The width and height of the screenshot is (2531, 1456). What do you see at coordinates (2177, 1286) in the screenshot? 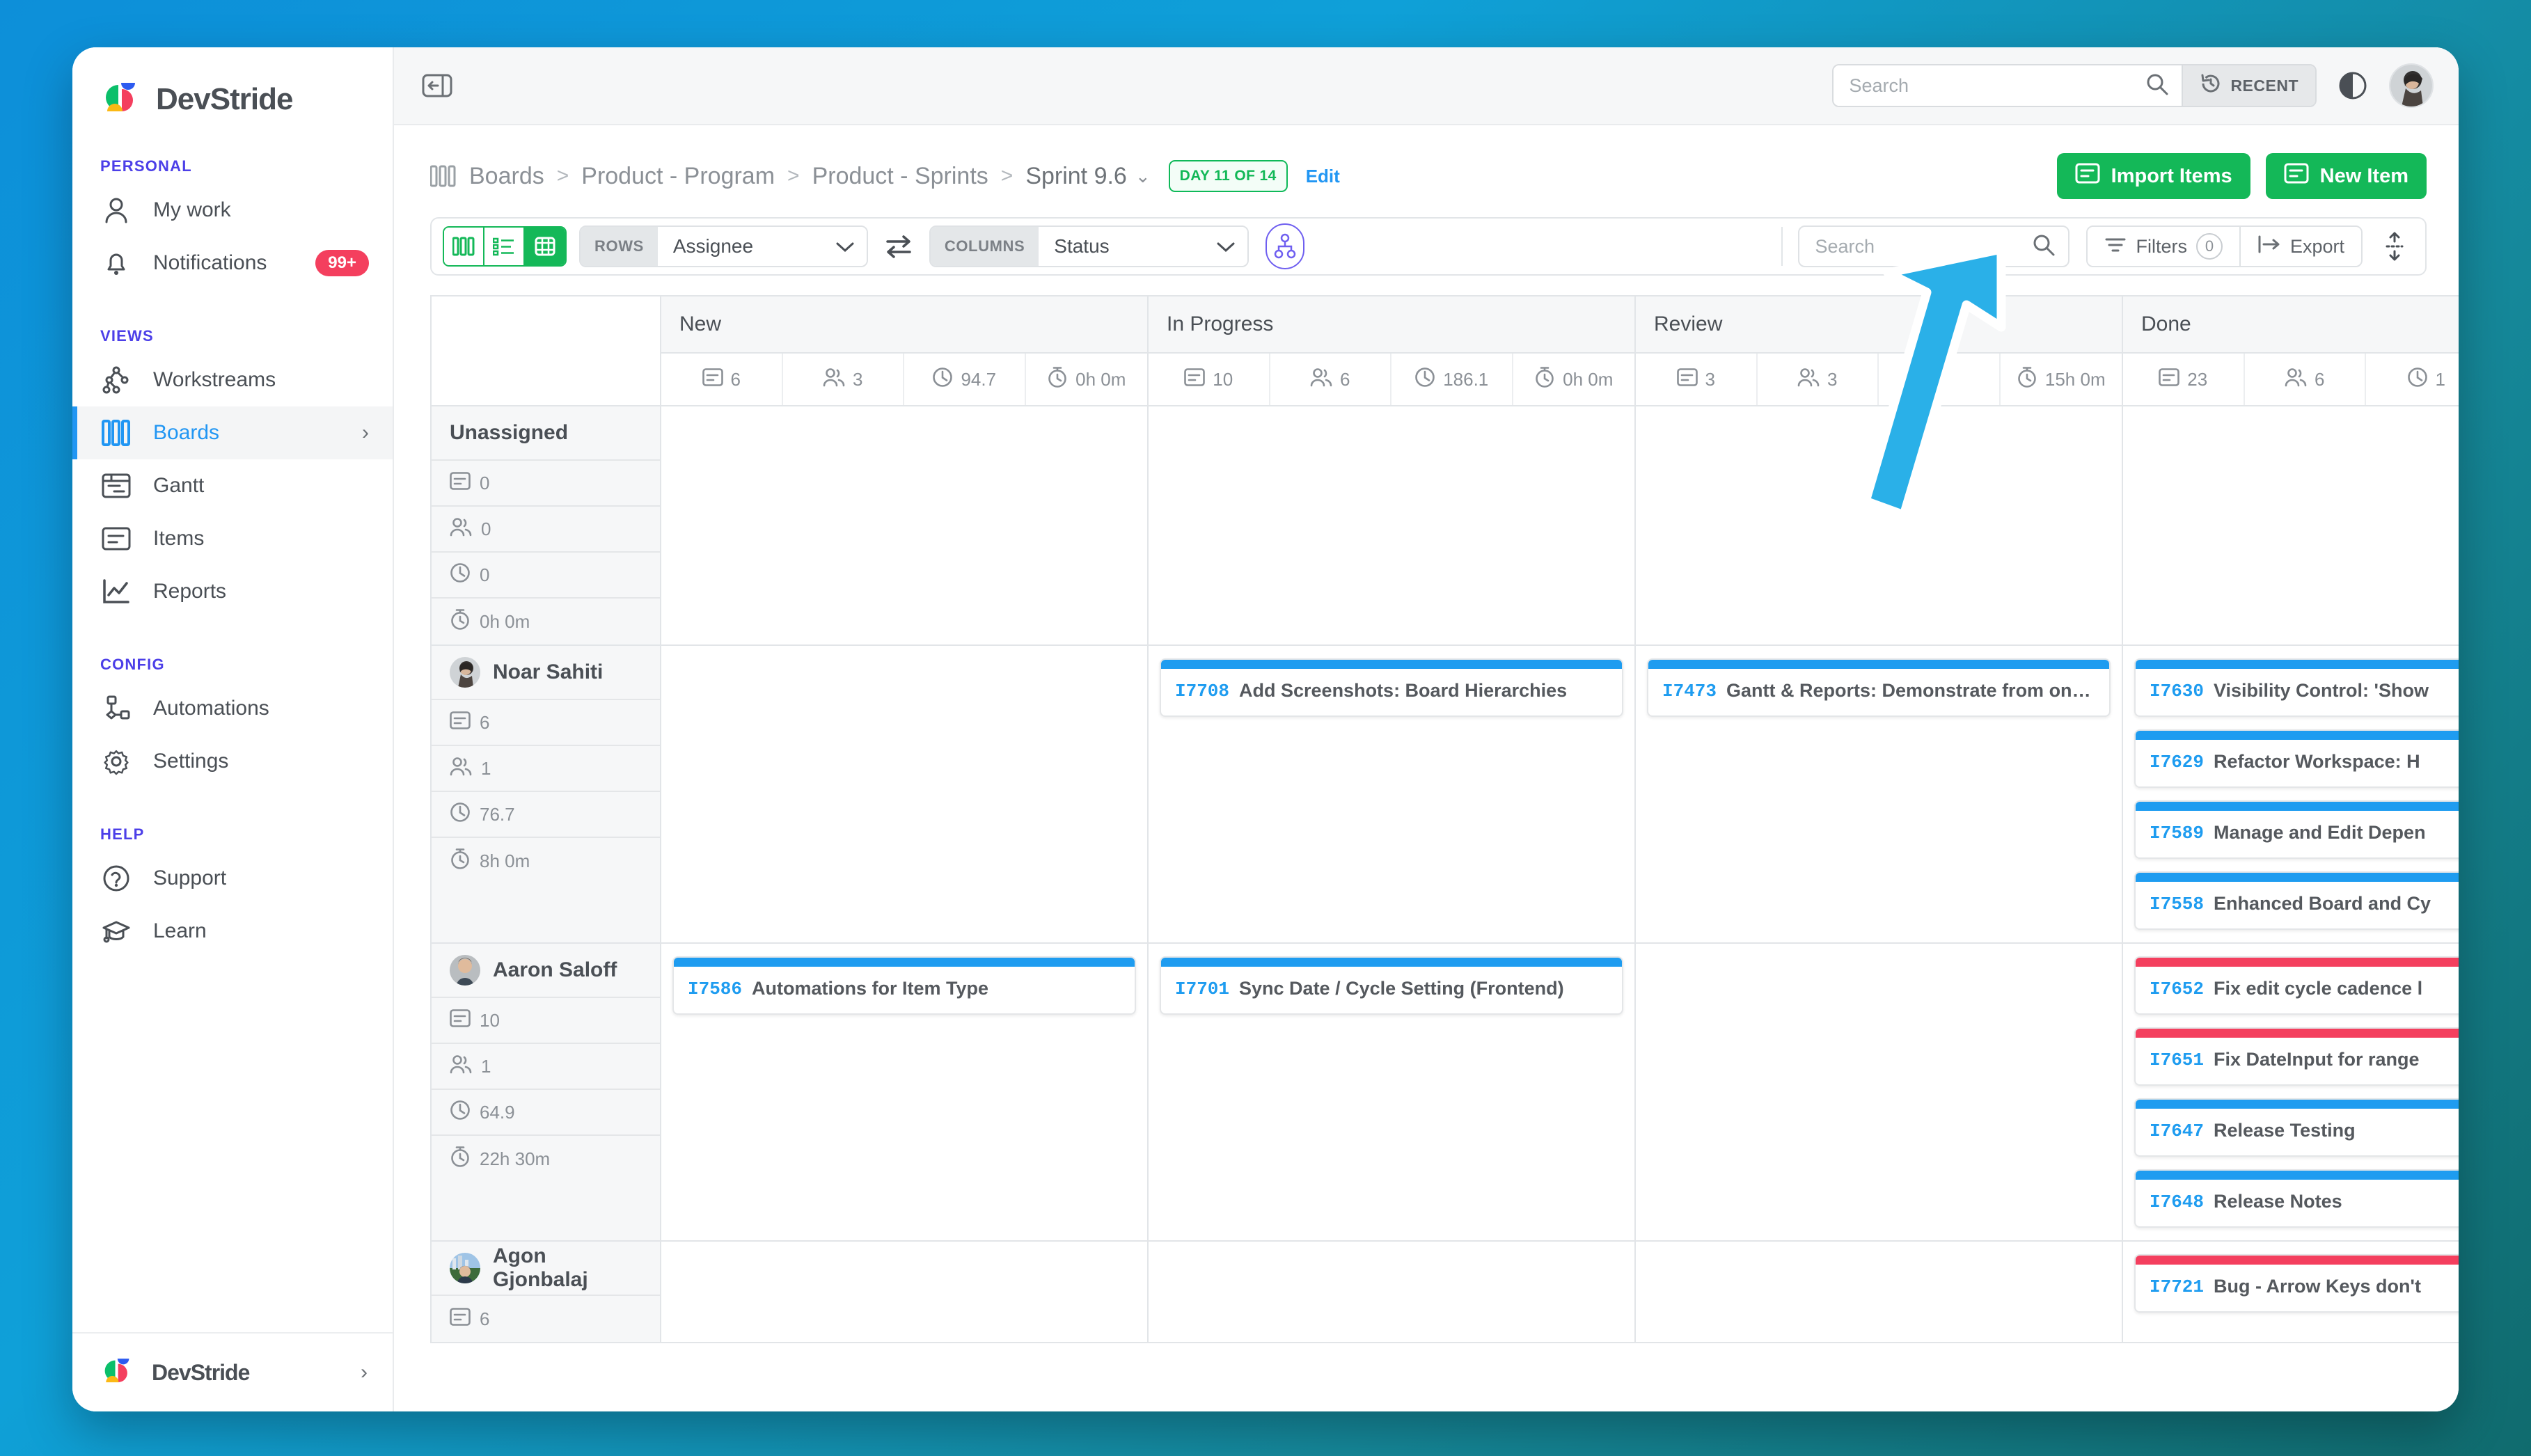
I see `card-id: I7721` at bounding box center [2177, 1286].